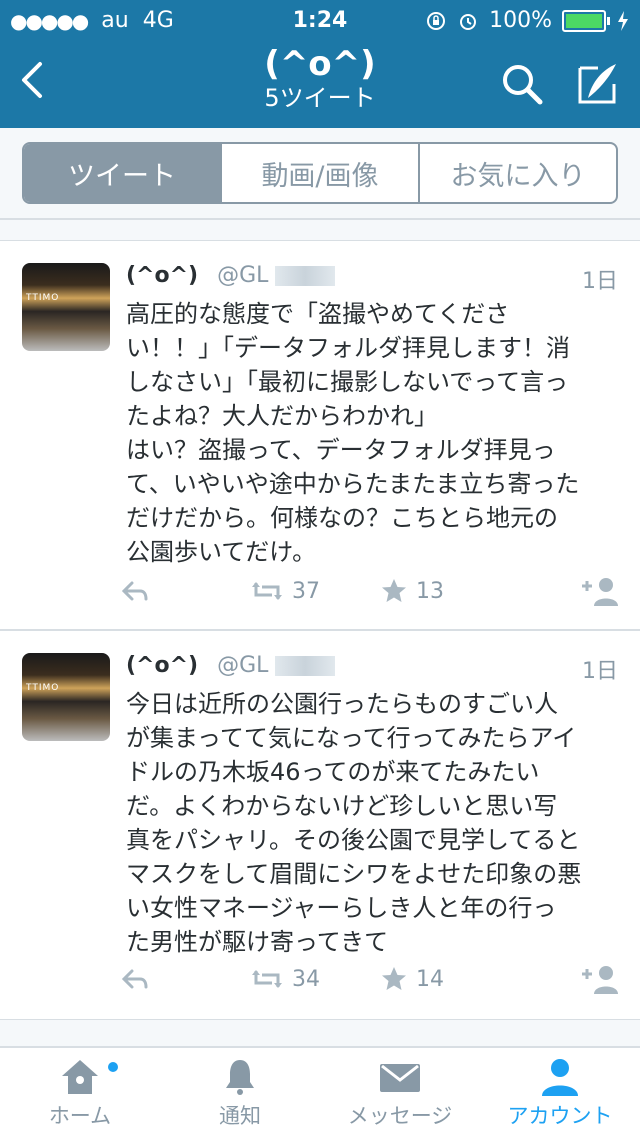 This screenshot has height=1138, width=640. What do you see at coordinates (400, 1078) in the screenshot?
I see `envelope-icon` at bounding box center [400, 1078].